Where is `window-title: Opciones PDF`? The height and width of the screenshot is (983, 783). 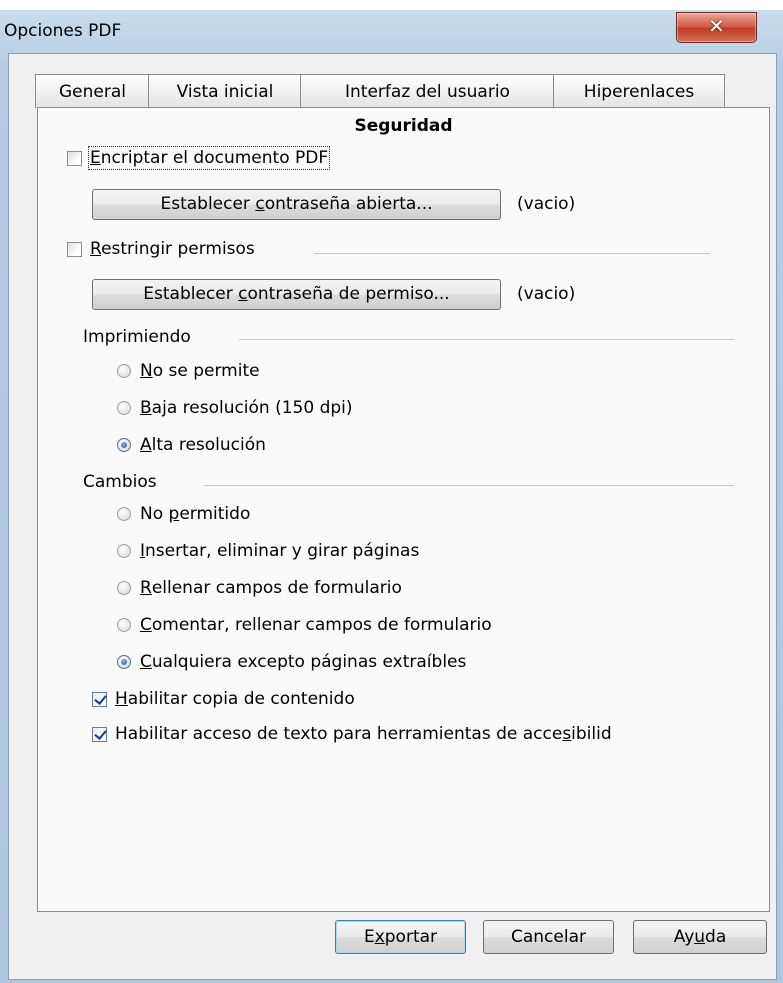
window-title: Opciones PDF is located at coordinates (63, 31).